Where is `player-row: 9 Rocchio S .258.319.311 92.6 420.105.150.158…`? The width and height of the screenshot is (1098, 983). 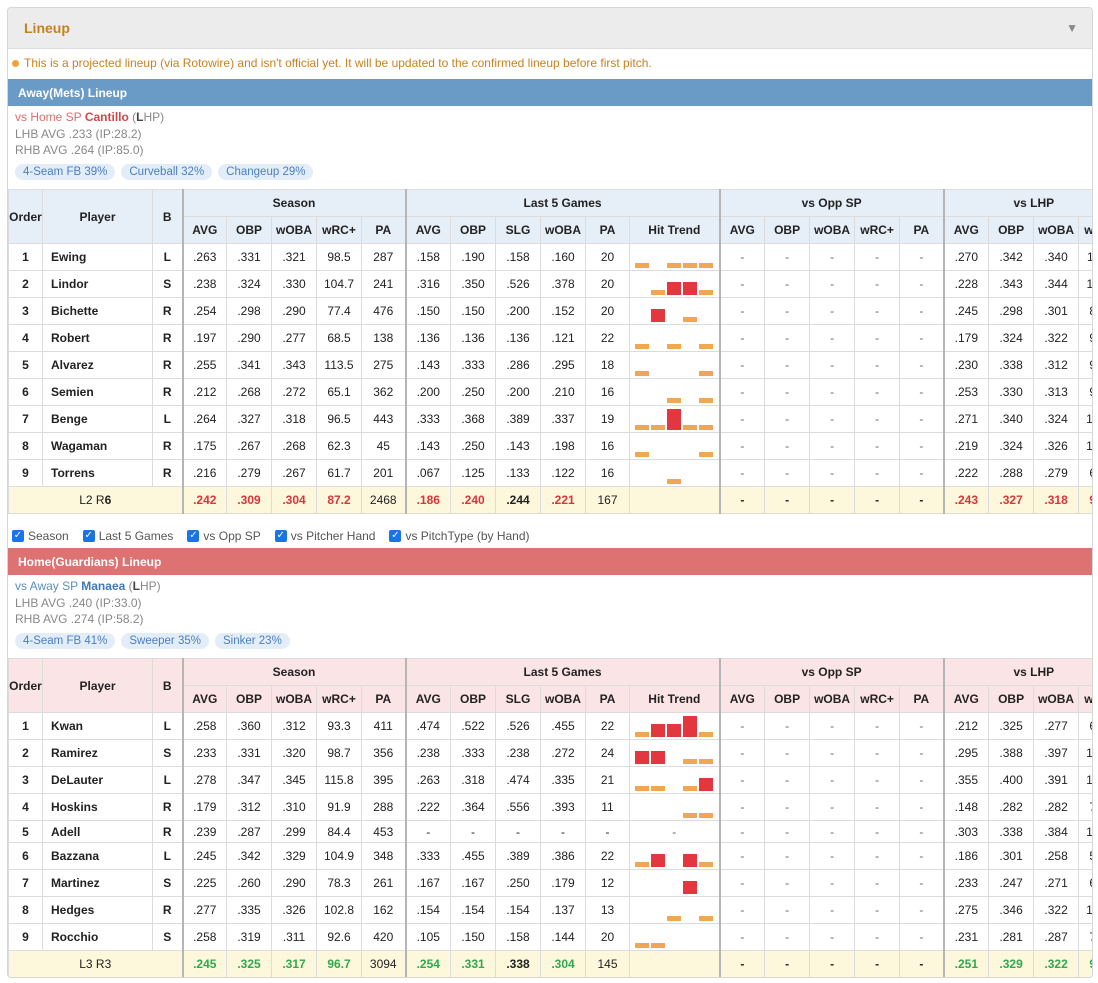 player-row: 9 Rocchio S .258.319.311 92.6 420.105.150.158… is located at coordinates (550, 937).